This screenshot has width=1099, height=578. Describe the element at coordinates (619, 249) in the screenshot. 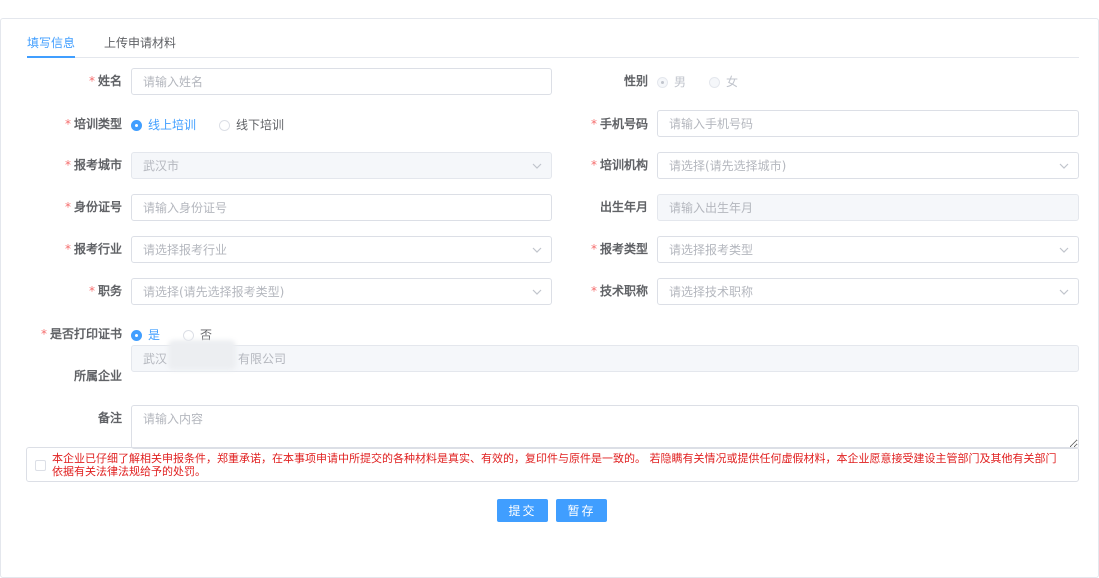

I see `exam-type-label: * 报考类型` at that location.